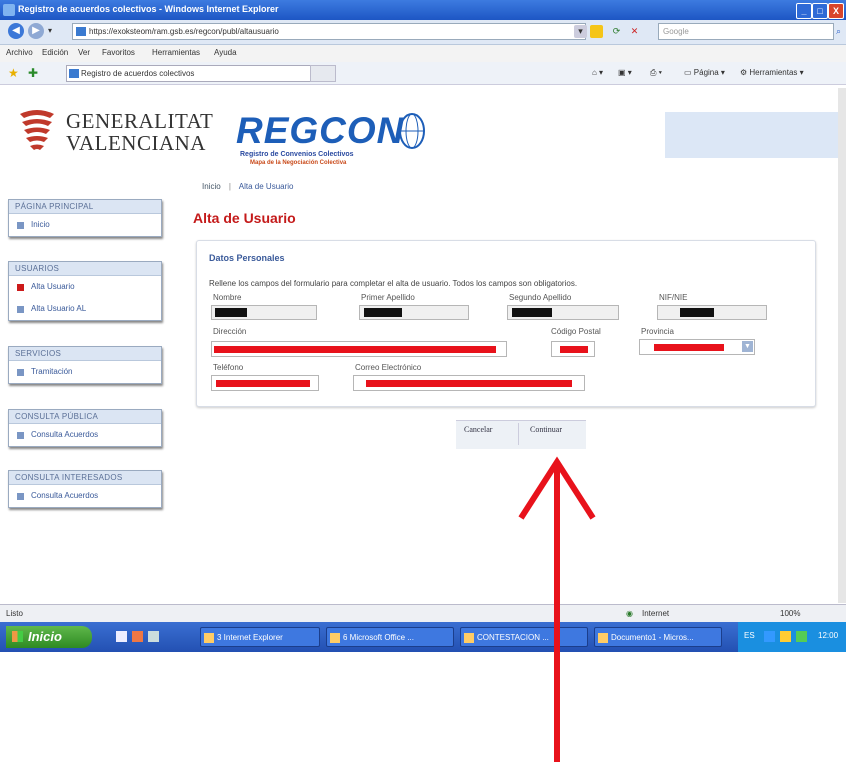 The height and width of the screenshot is (762, 846). I want to click on favorites-star-icon: ★, so click(13, 73).